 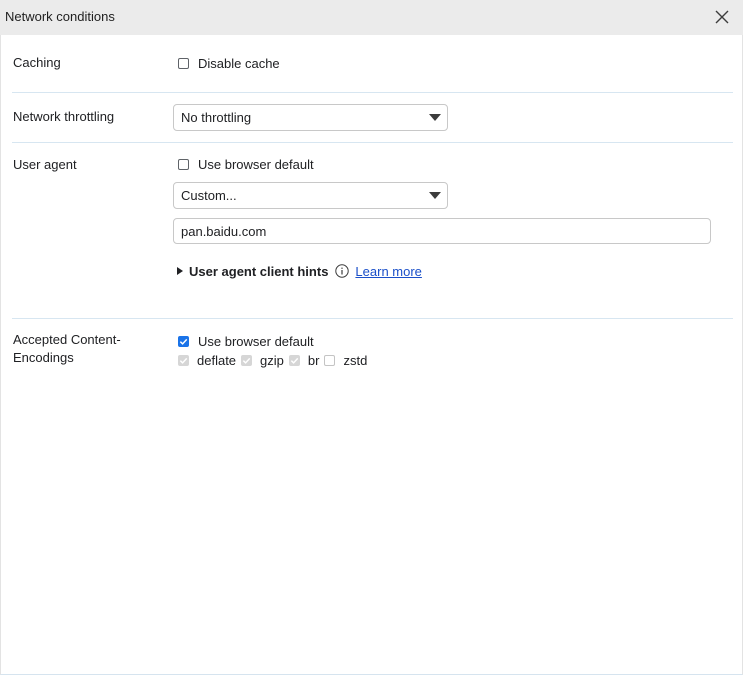 What do you see at coordinates (183, 360) in the screenshot?
I see `deflate-checkbox` at bounding box center [183, 360].